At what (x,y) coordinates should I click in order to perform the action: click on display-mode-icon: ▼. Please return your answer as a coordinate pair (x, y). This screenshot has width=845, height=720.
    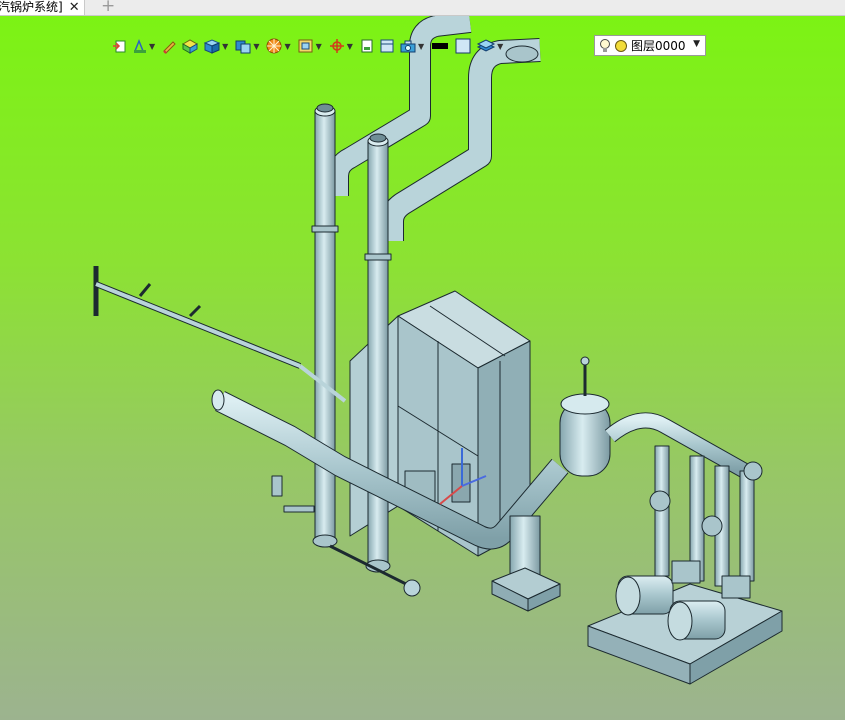
    Looking at the image, I should click on (247, 46).